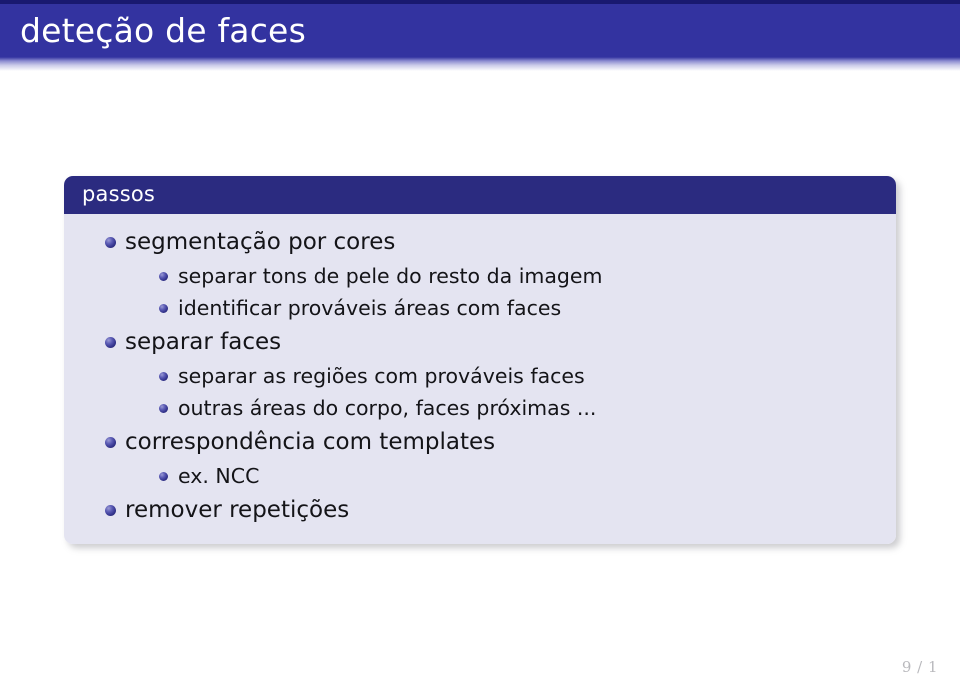 This screenshot has height=686, width=960. I want to click on bullet-item-level2: separar tons de pele do resto da imagem, so click(508, 276).